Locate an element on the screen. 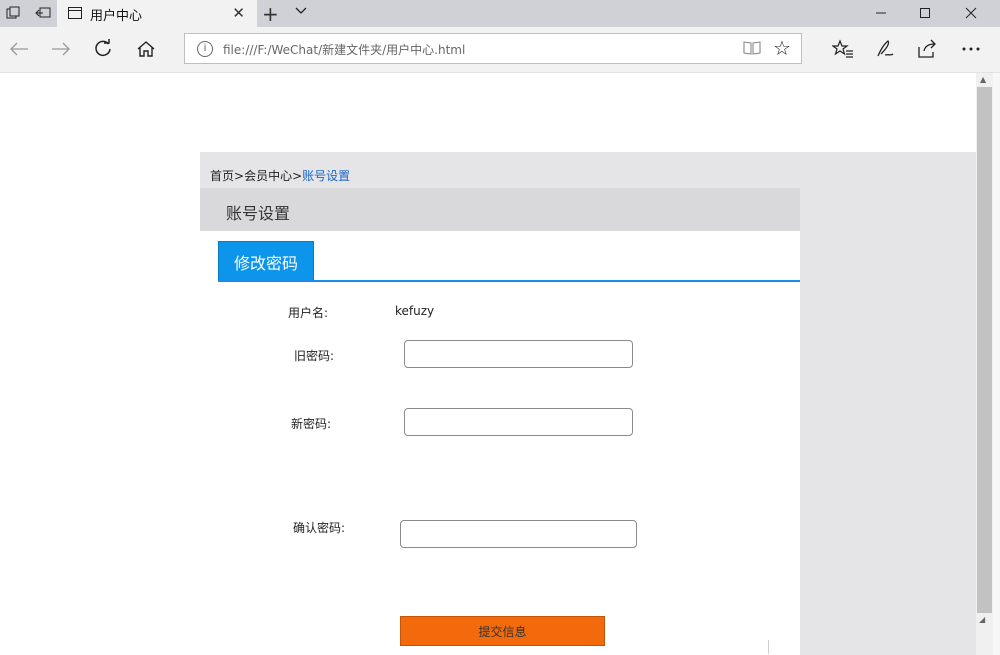  forward-icon is located at coordinates (61, 49).